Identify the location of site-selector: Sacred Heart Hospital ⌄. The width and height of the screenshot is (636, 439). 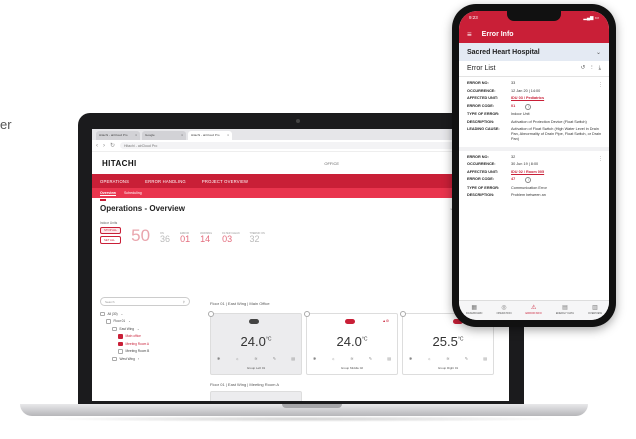
(534, 52).